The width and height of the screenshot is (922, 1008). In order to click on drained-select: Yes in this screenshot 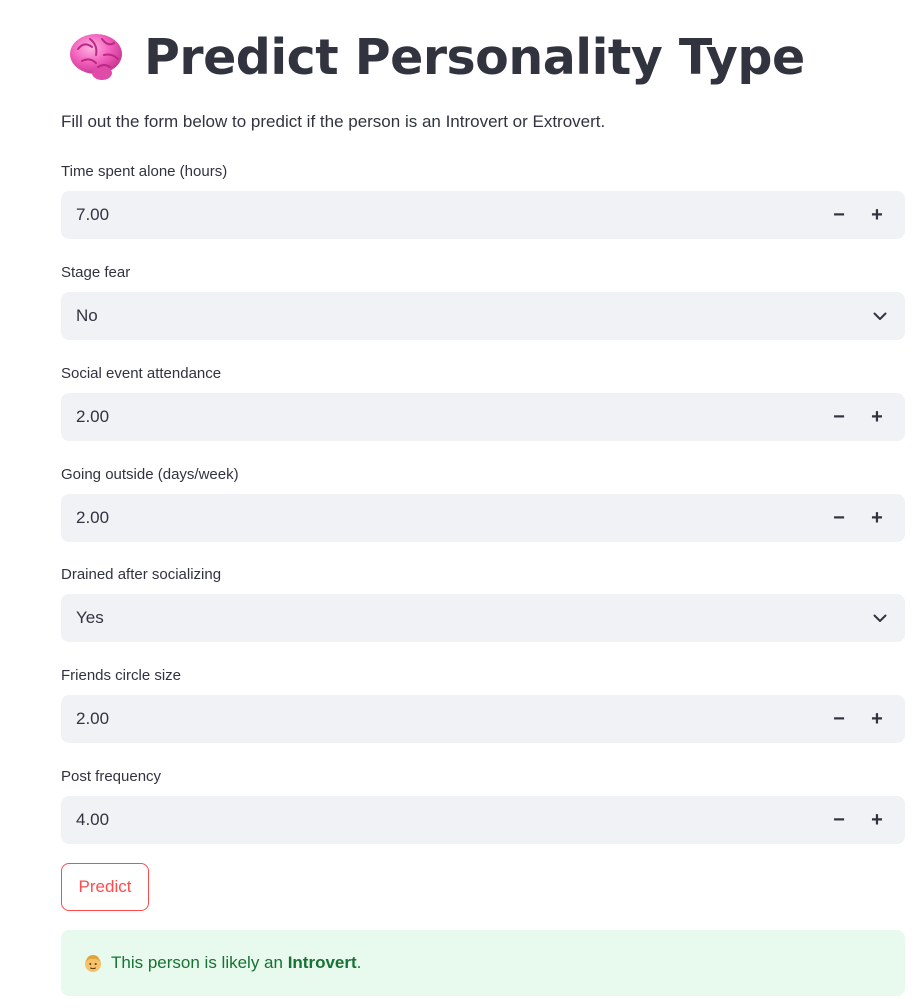, I will do `click(483, 618)`.